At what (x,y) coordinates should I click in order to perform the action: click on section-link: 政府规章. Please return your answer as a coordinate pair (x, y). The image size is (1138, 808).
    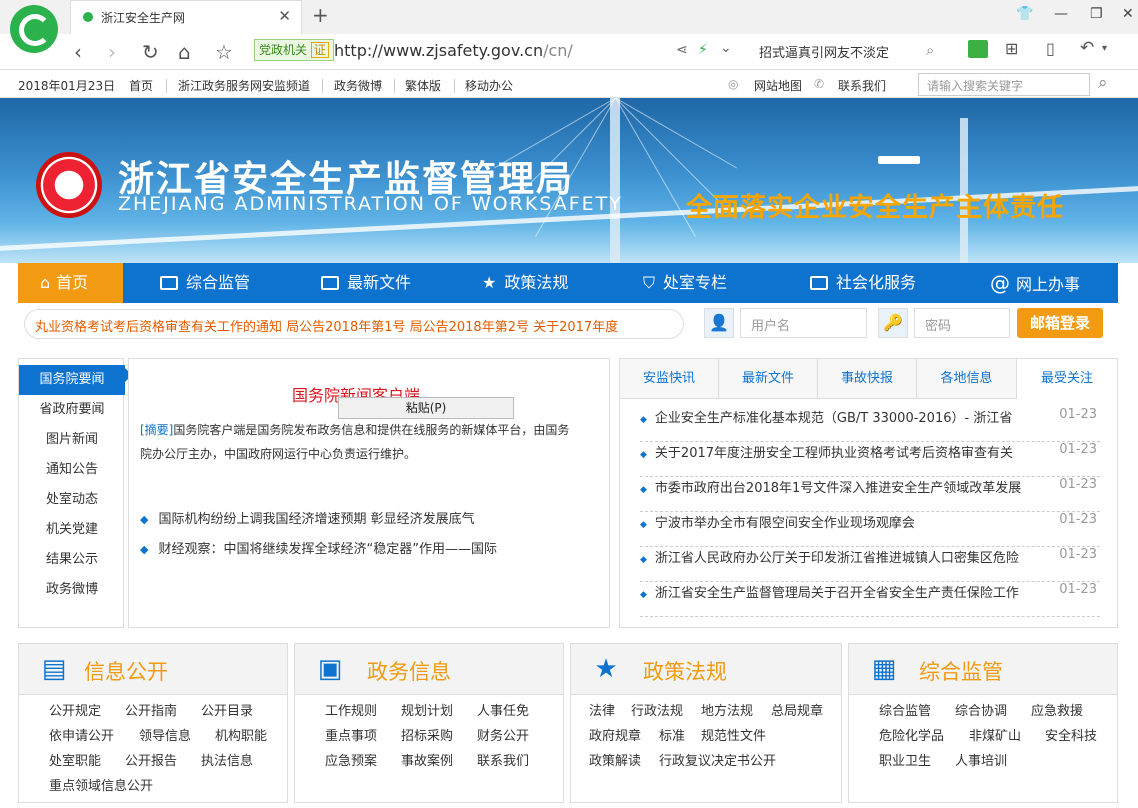
    Looking at the image, I should click on (615, 734).